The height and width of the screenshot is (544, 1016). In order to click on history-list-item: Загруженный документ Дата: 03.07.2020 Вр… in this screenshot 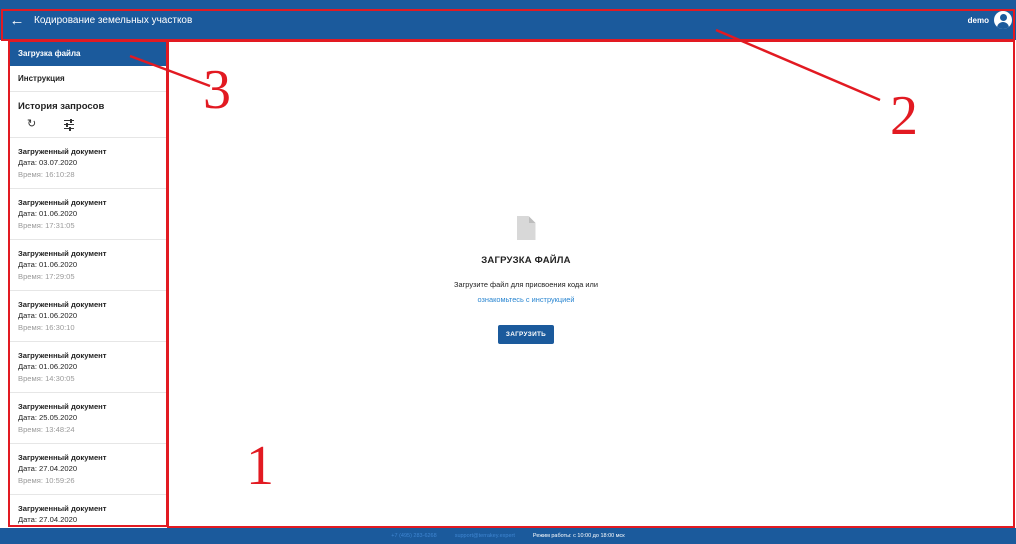, I will do `click(87, 163)`.